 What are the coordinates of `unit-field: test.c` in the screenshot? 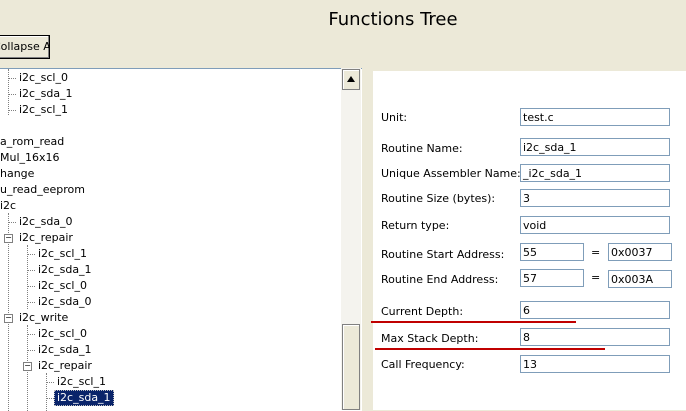 It's located at (595, 117).